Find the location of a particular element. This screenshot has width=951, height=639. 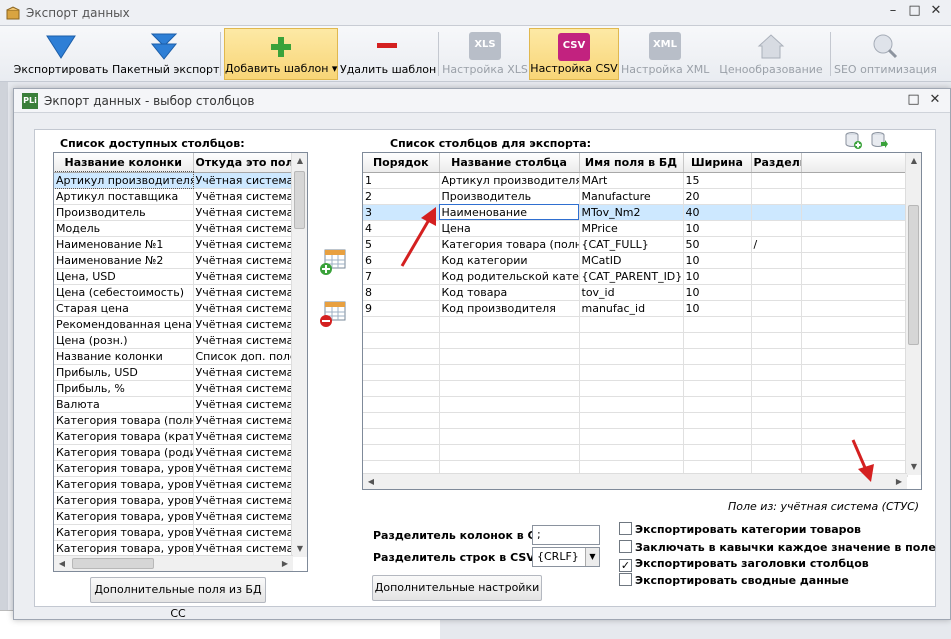

table-cell: Прибыль, % is located at coordinates (124, 388).